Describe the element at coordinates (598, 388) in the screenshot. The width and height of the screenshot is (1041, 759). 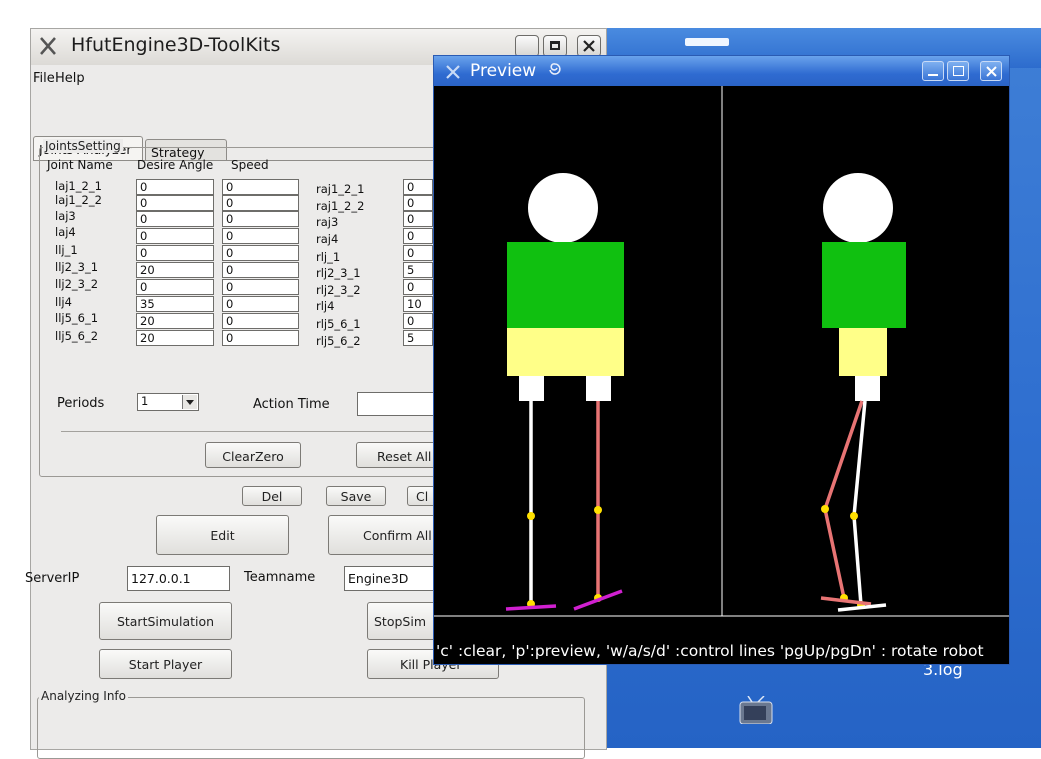
I see `robot-right-thigh-block` at that location.